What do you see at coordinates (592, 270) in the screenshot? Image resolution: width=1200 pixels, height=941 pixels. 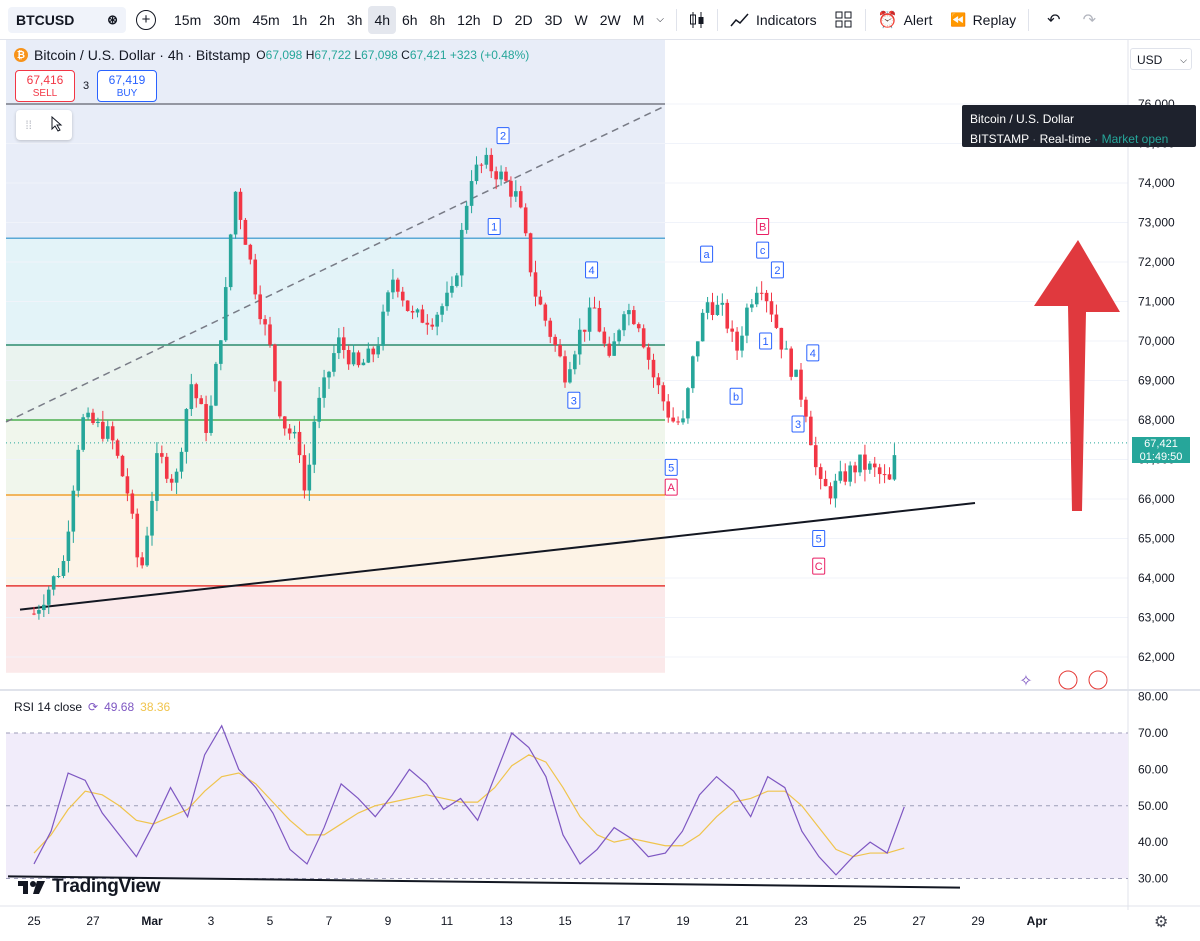 I see `wave-label: 4` at bounding box center [592, 270].